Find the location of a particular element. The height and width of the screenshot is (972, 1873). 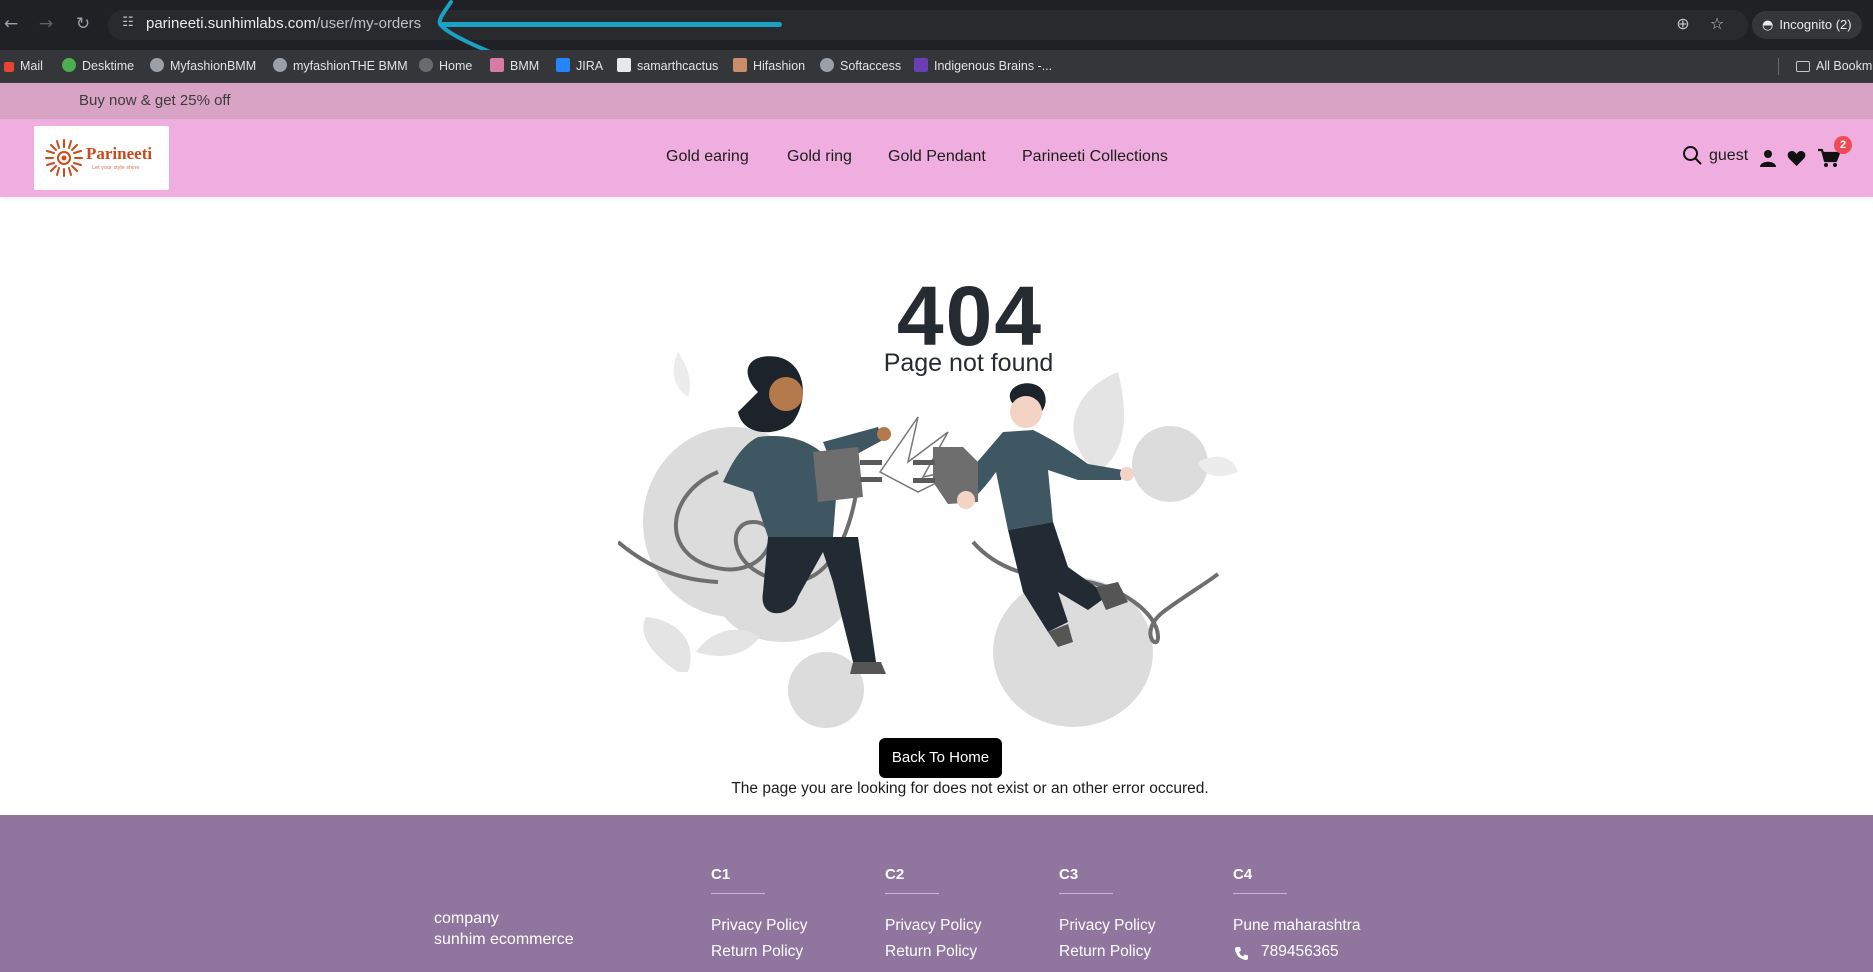

incognito-icon: ◓ is located at coordinates (1768, 25).